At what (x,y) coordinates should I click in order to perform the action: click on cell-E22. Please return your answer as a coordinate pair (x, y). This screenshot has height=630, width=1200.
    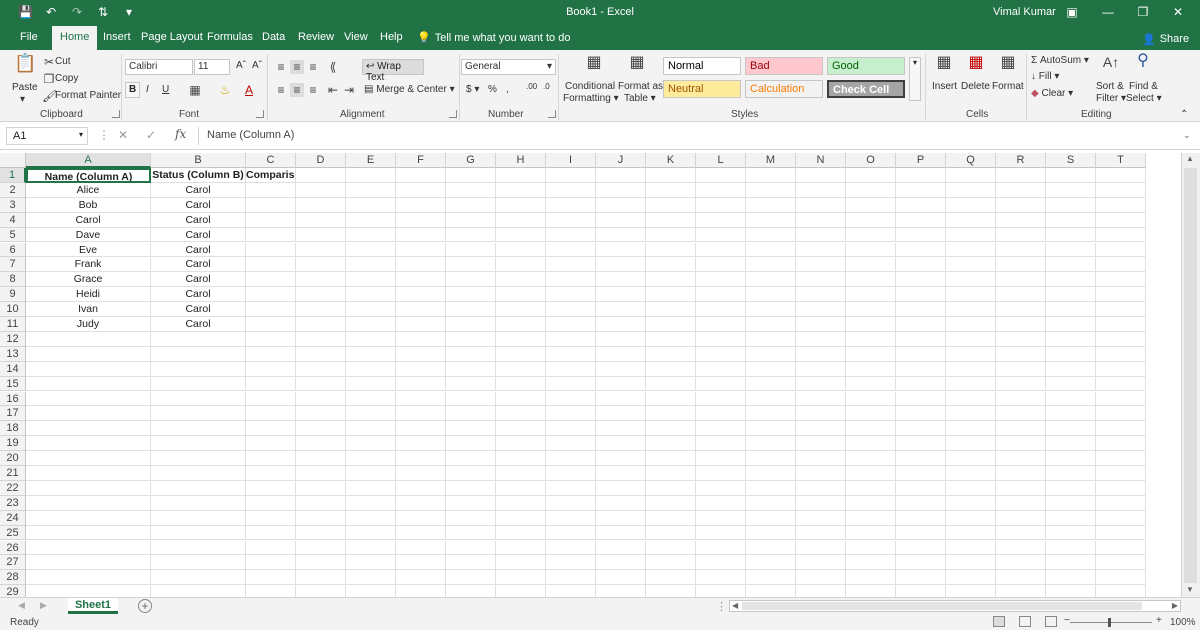
    Looking at the image, I should click on (371, 488).